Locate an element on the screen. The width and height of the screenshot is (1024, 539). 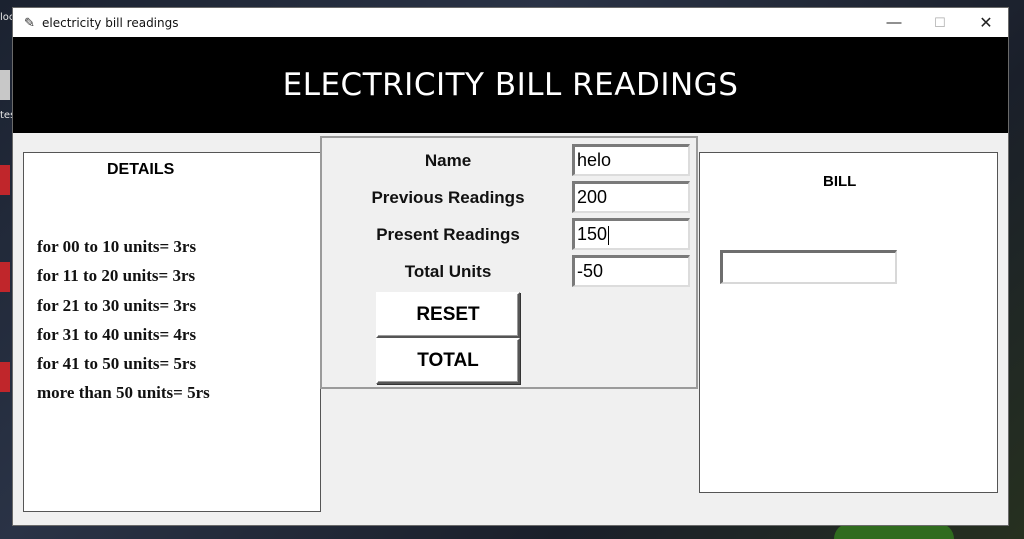
wallpaper-leaf is located at coordinates (894, 531).